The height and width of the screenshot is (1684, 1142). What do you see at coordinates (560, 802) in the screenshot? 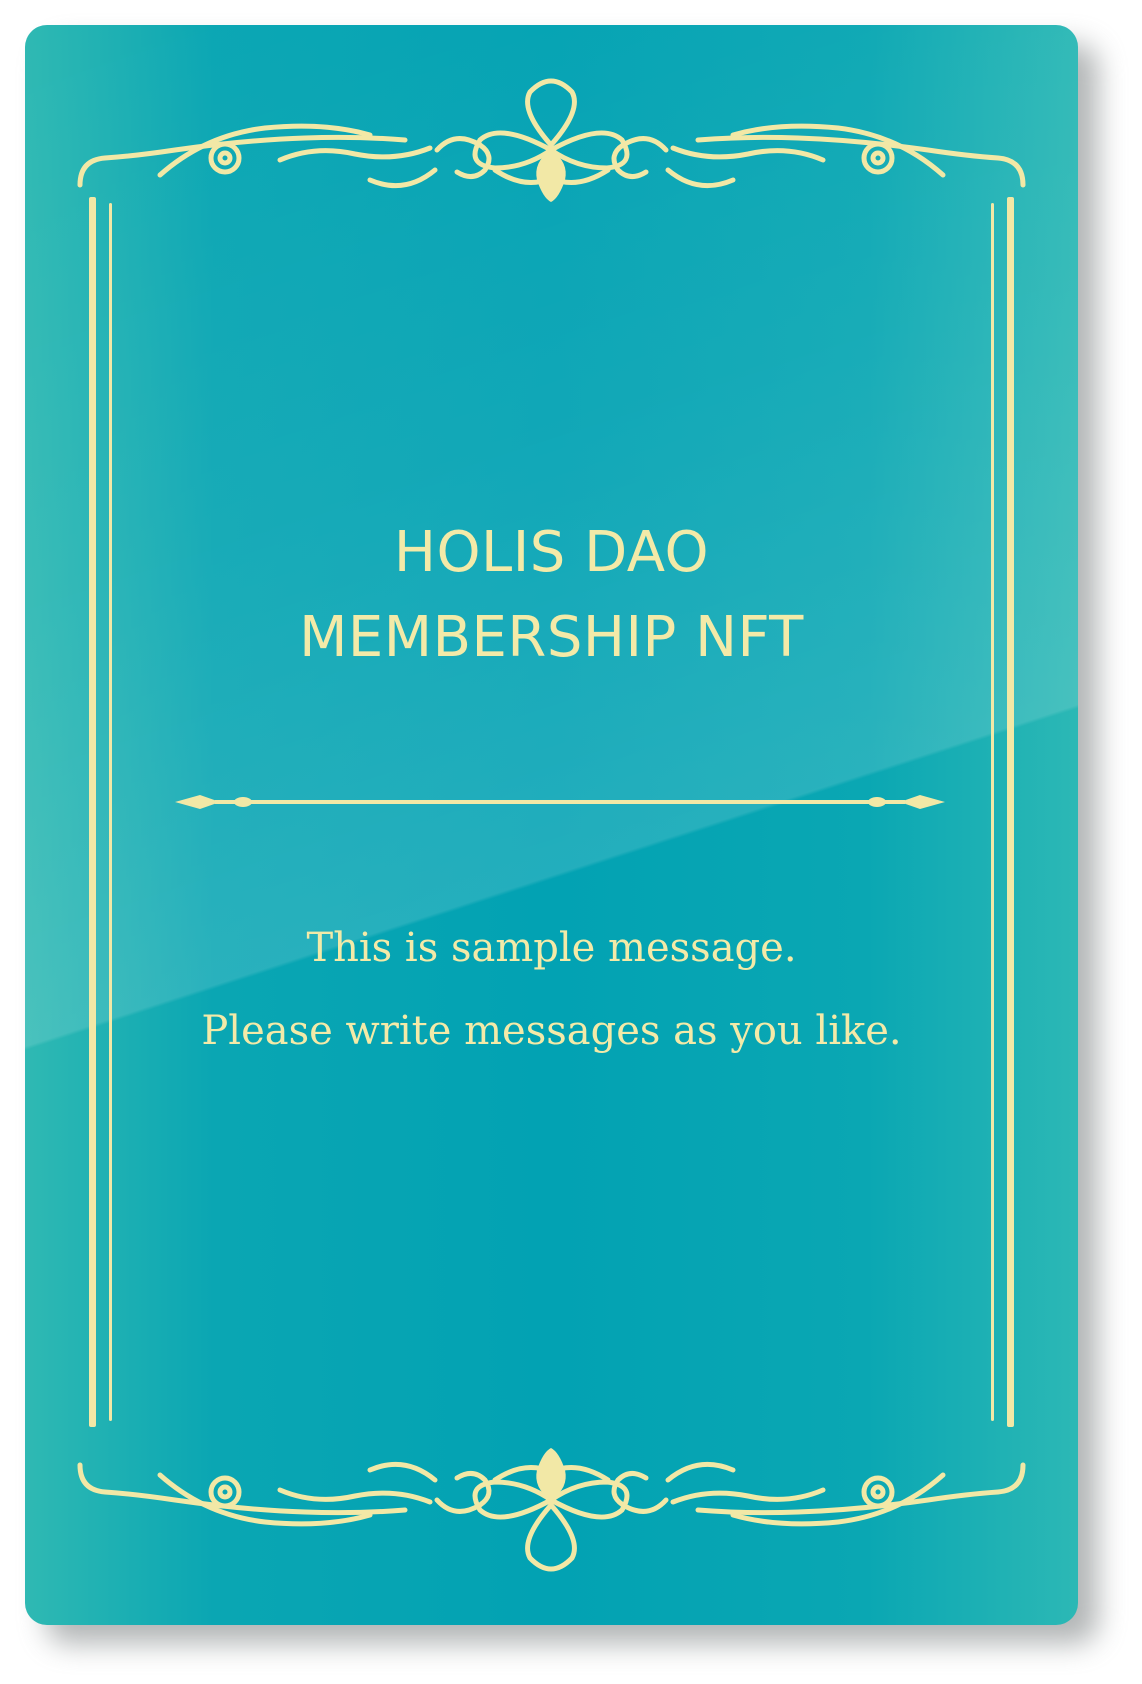
I see `divider-ornament-icon` at bounding box center [560, 802].